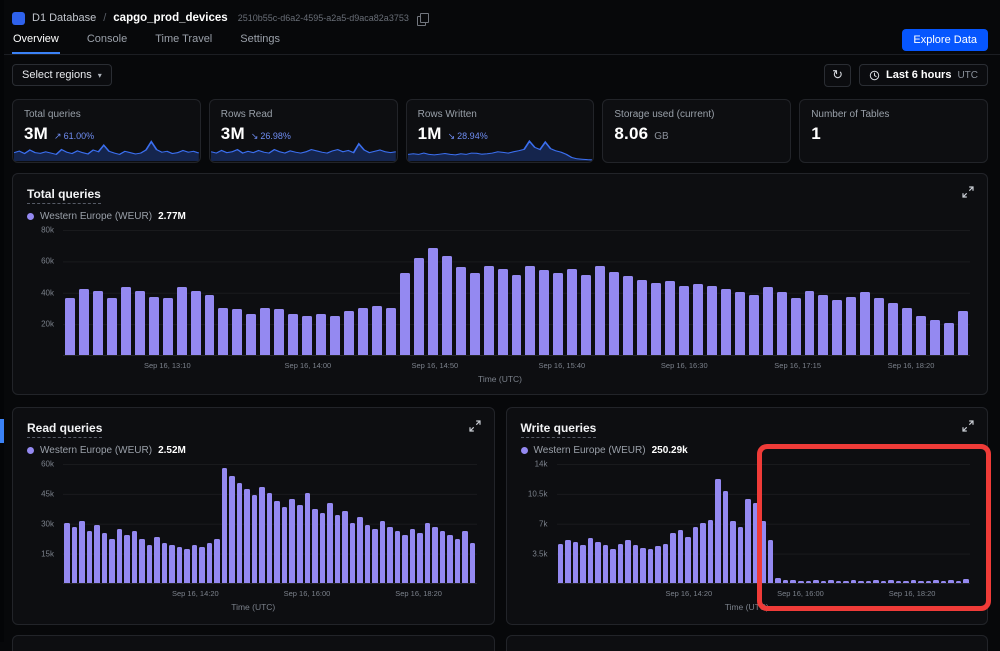  Describe the element at coordinates (697, 130) in the screenshot. I see `stat-card-storage-used: Storage used (current) 8.06 GB` at that location.